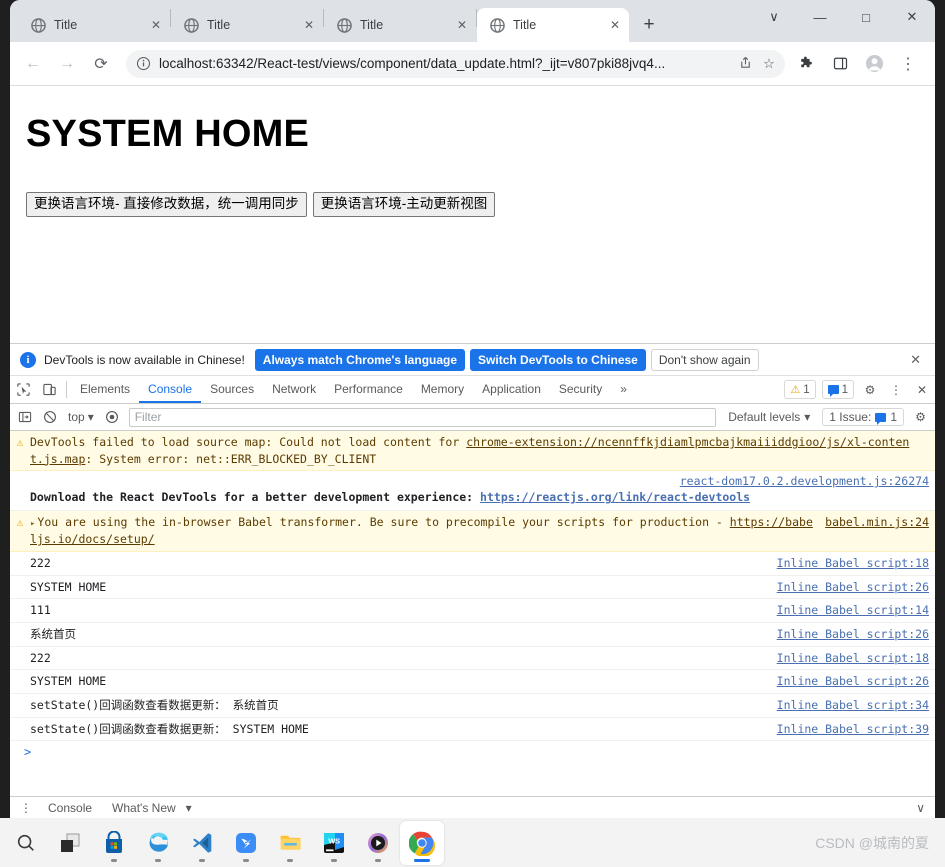  I want to click on drawer-tab-console: Console, so click(70, 808).